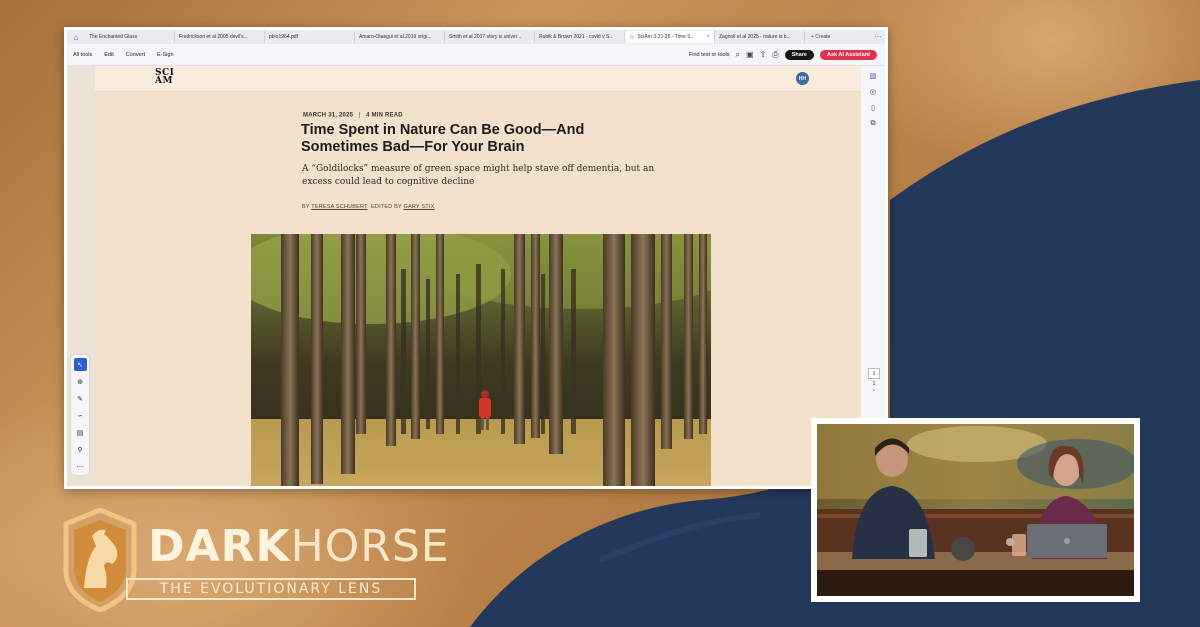 This screenshot has width=1200, height=627. What do you see at coordinates (874, 392) in the screenshot?
I see `scroll-down-icon: ⌃` at bounding box center [874, 392].